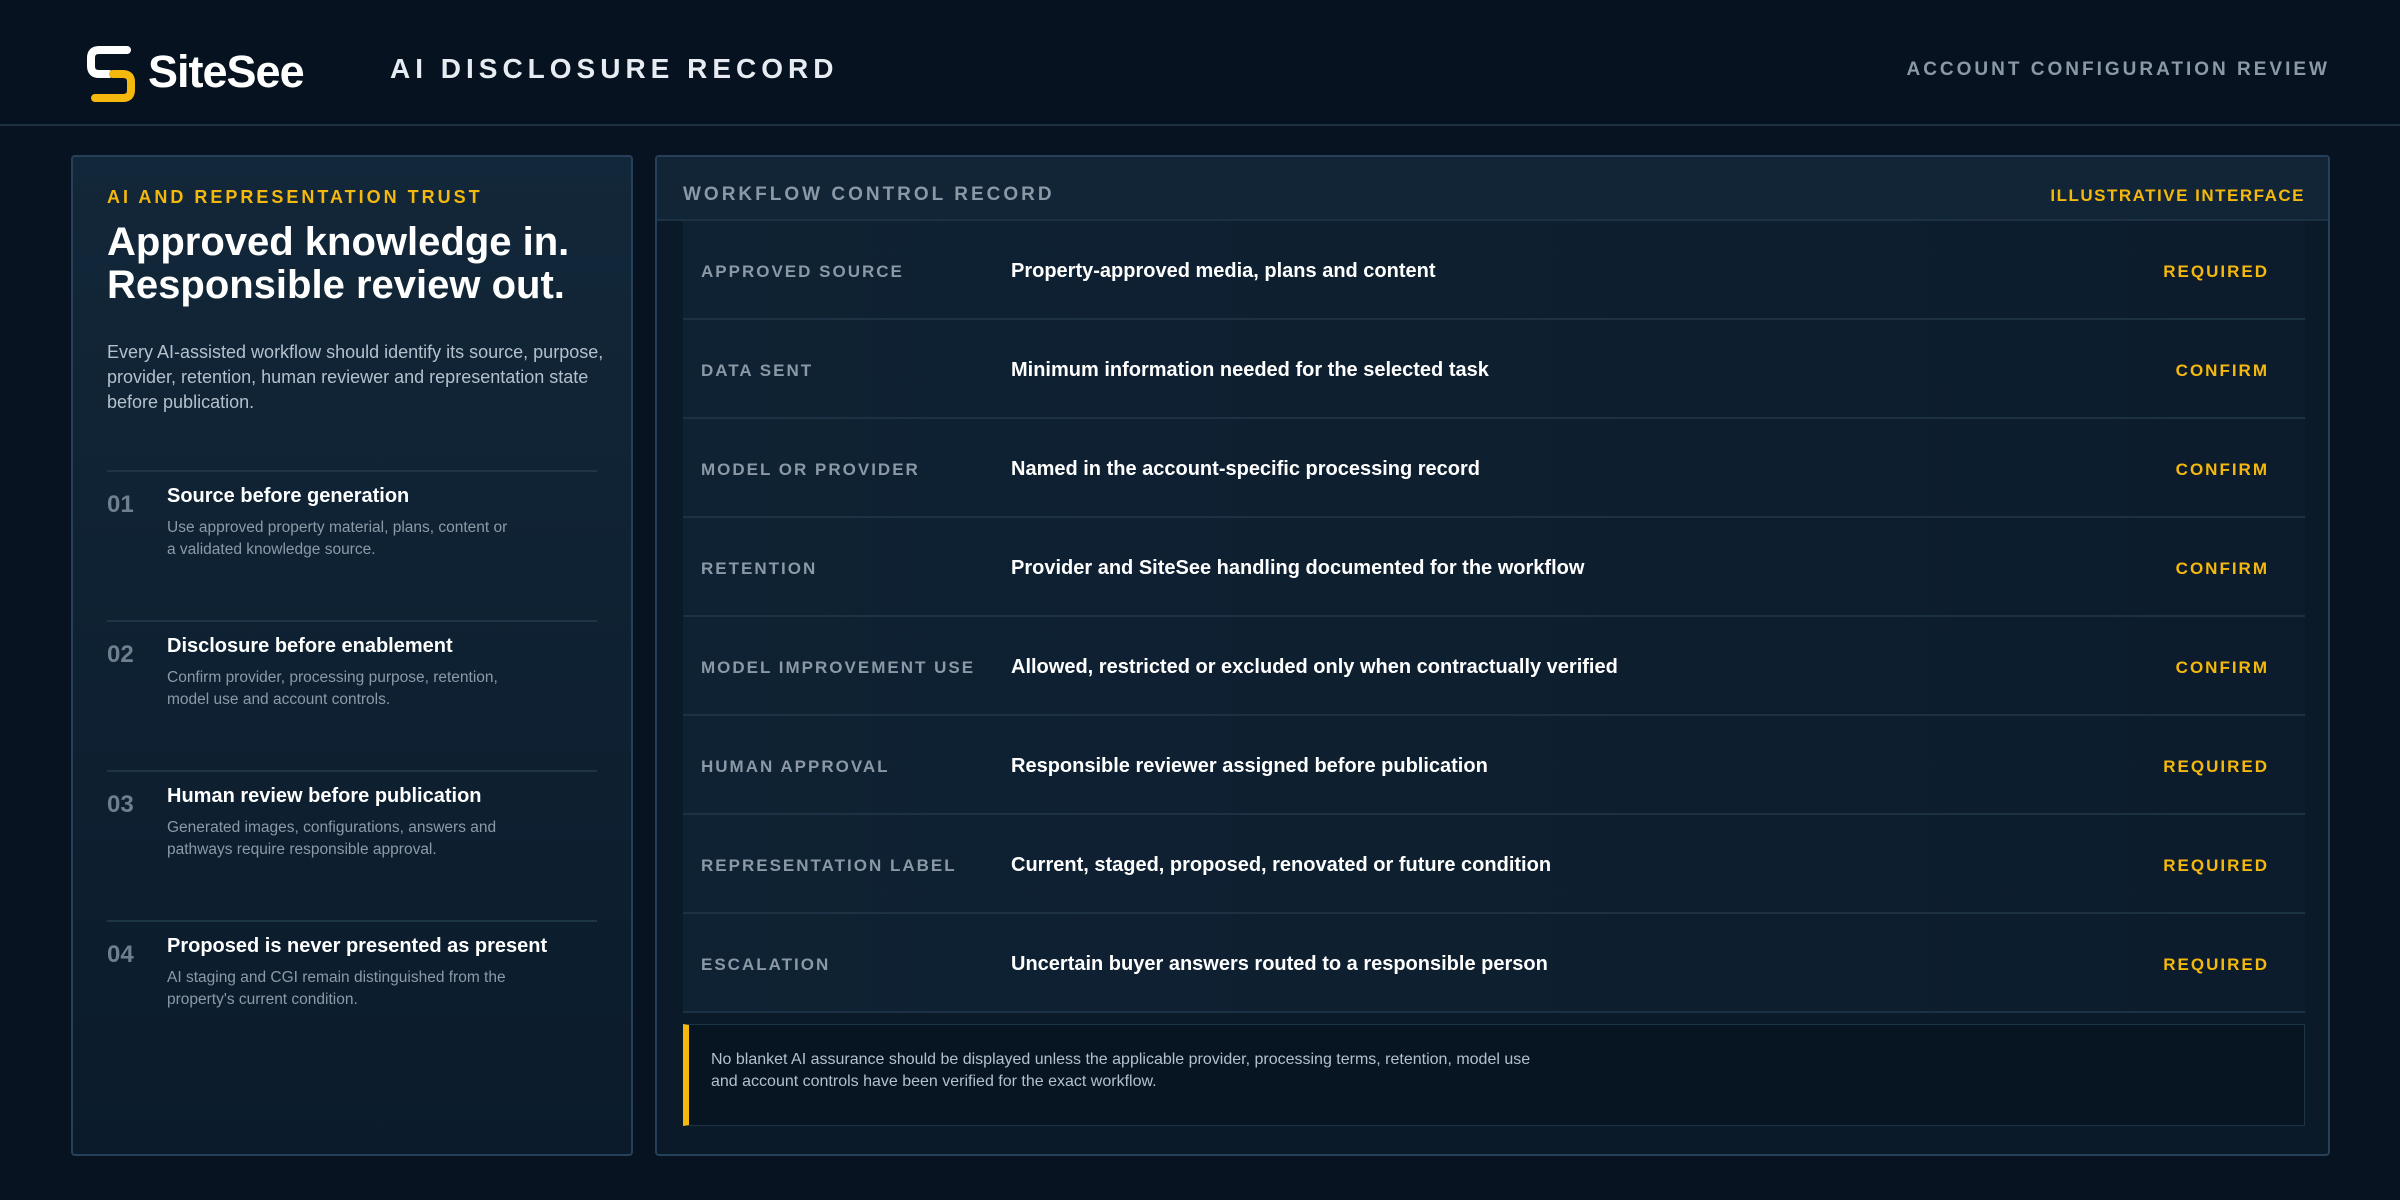 This screenshot has width=2400, height=1200. What do you see at coordinates (614, 68) in the screenshot?
I see `page-title: AI DISCLOSURE RECORD` at bounding box center [614, 68].